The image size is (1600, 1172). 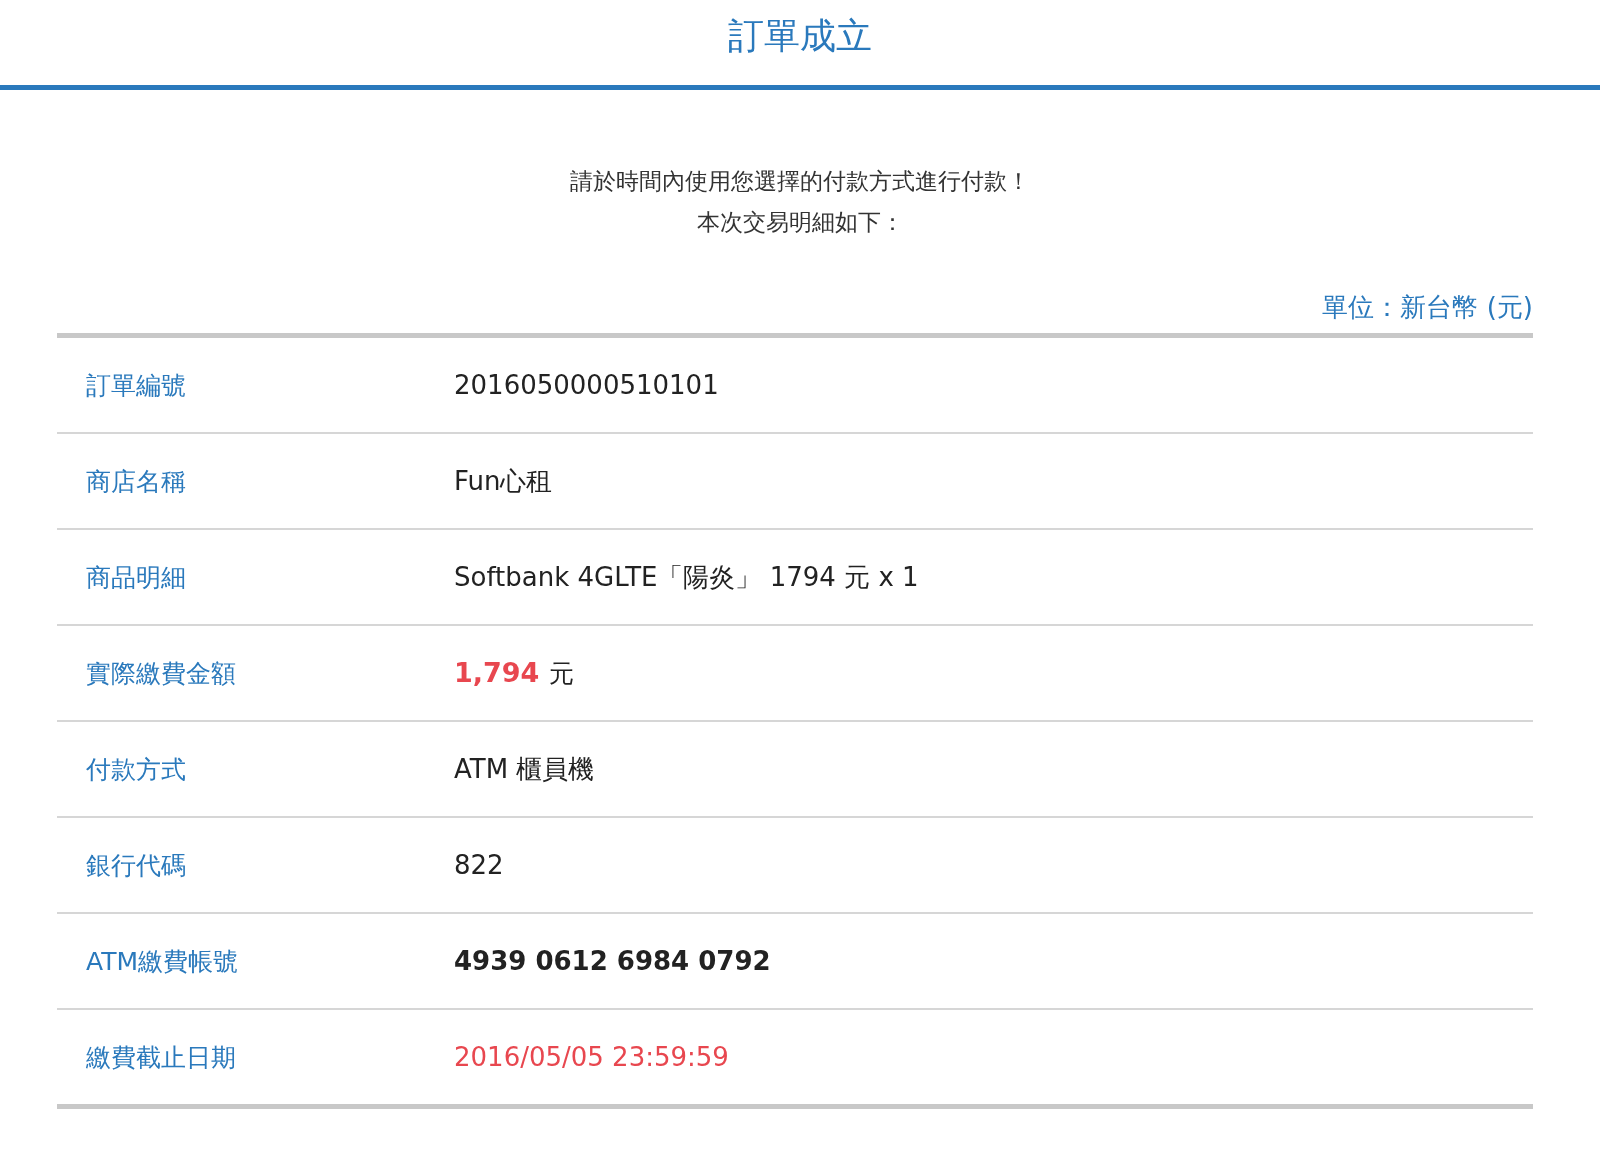 I want to click on field-label: 實際繳費金額, so click(x=161, y=673).